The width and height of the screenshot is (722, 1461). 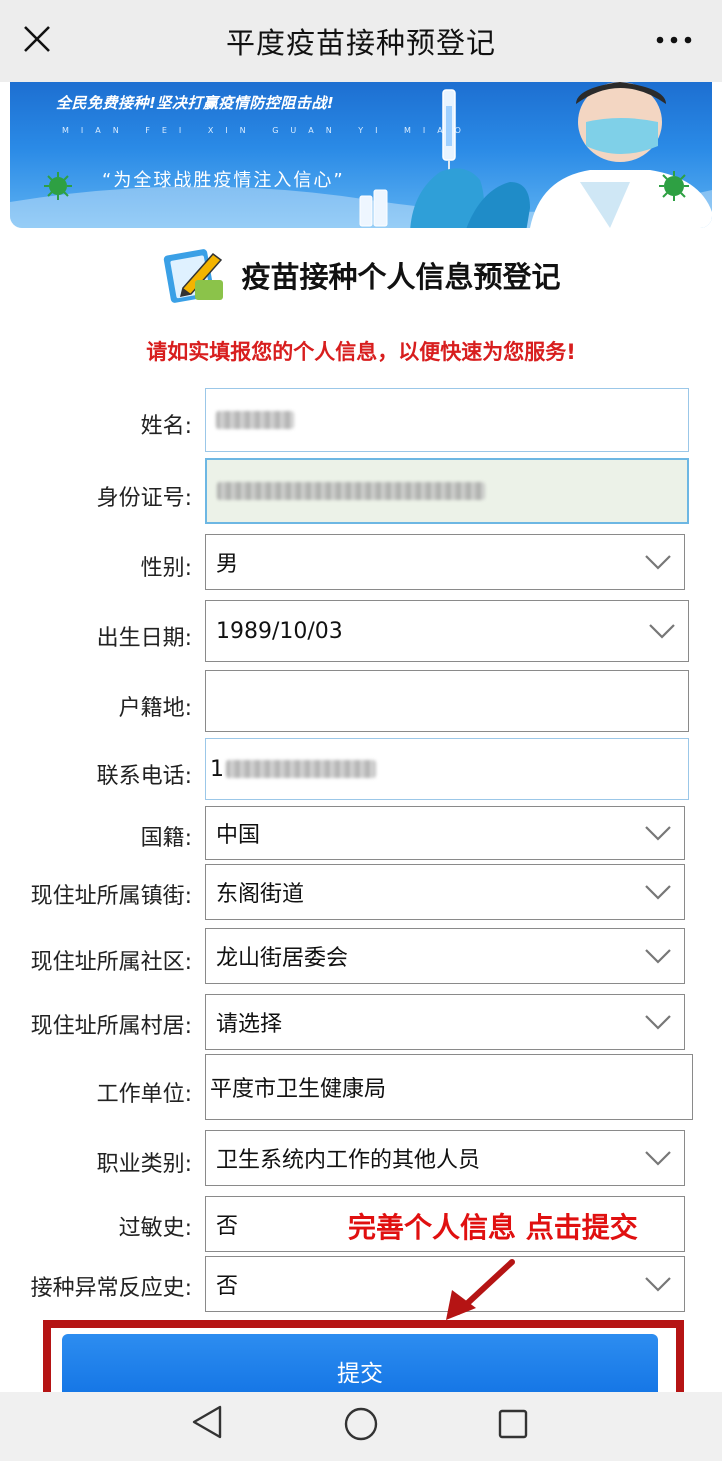 What do you see at coordinates (447, 420) in the screenshot?
I see `name-input` at bounding box center [447, 420].